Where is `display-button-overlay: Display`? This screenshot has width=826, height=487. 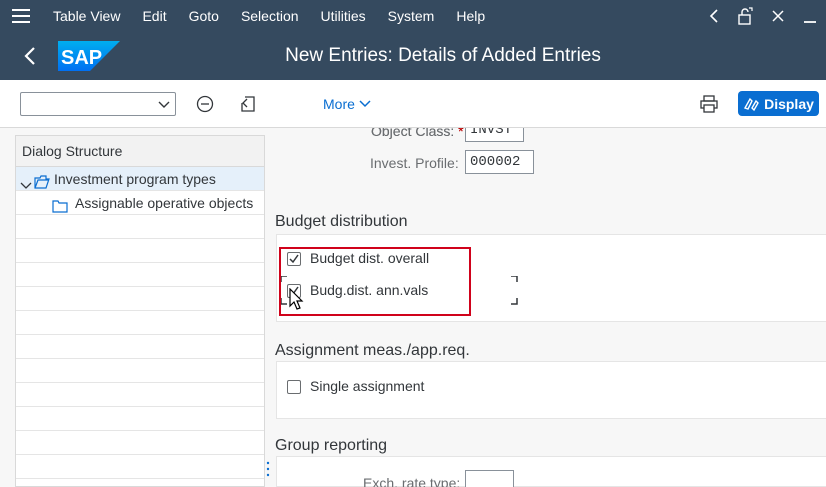
display-button-overlay: Display is located at coordinates (778, 103).